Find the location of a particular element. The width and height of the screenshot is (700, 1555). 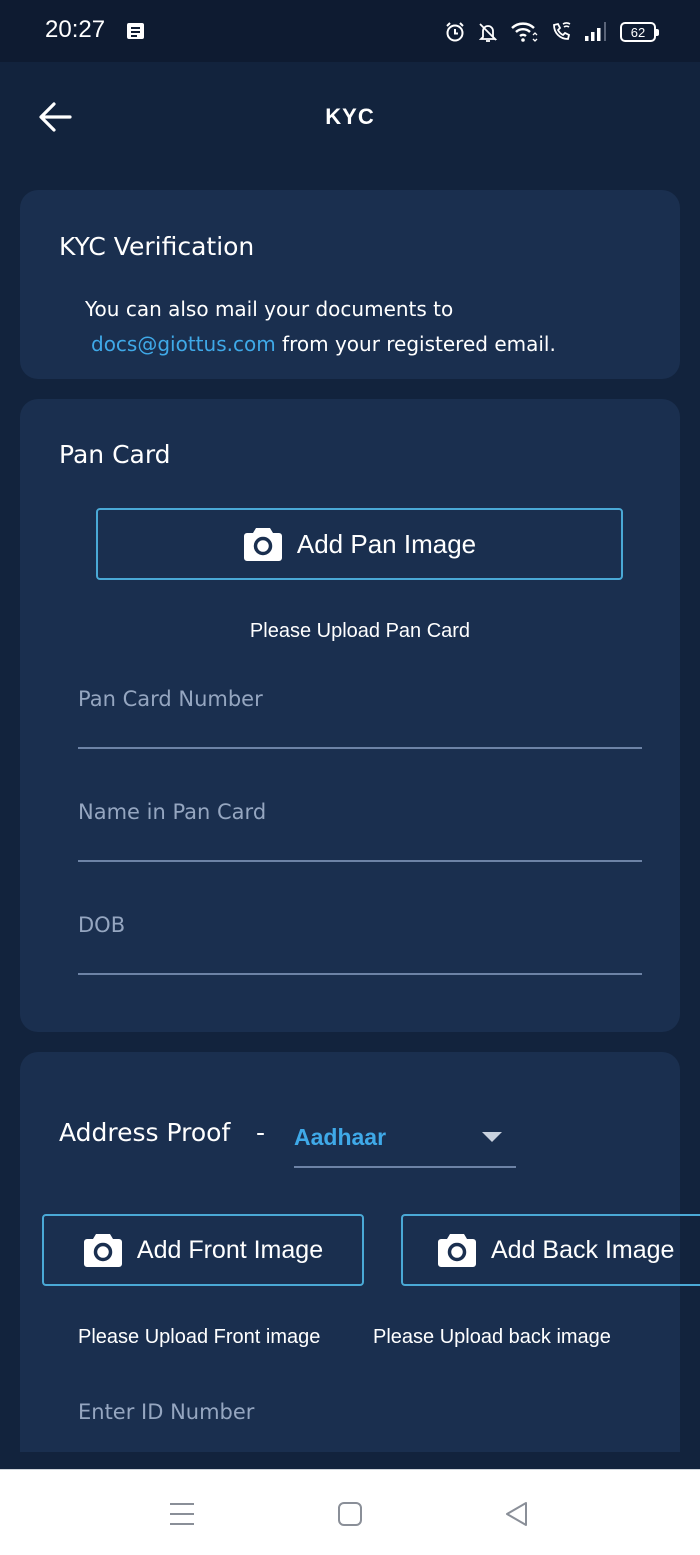

dob-input is located at coordinates (360, 925).